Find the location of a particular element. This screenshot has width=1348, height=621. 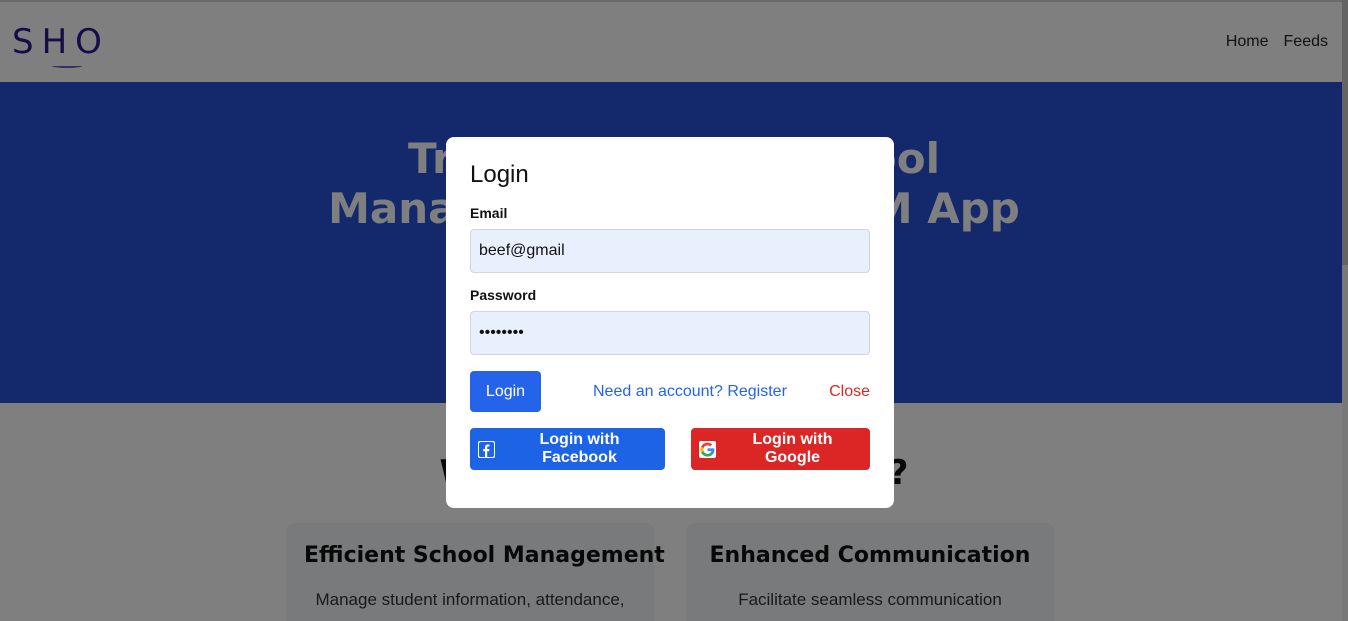

password-label: Password is located at coordinates (503, 295).